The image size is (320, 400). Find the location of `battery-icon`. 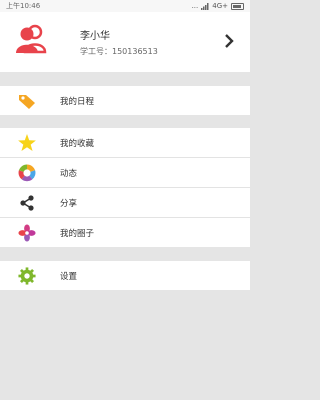

battery-icon is located at coordinates (237, 6).